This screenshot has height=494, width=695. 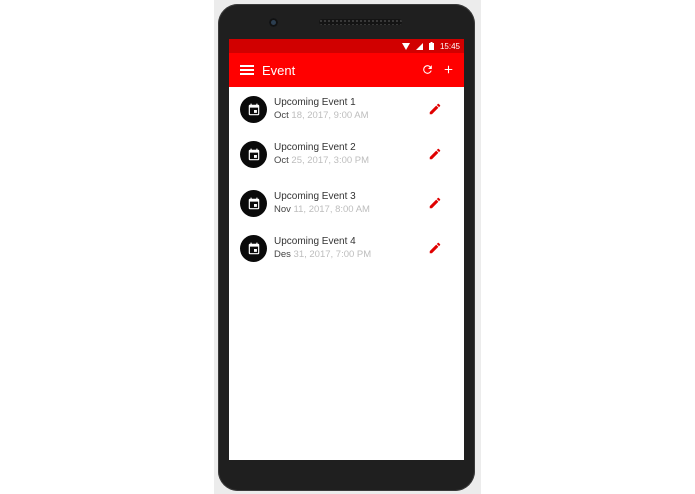 I want to click on event-title: Upcoming Event 2, so click(x=315, y=147).